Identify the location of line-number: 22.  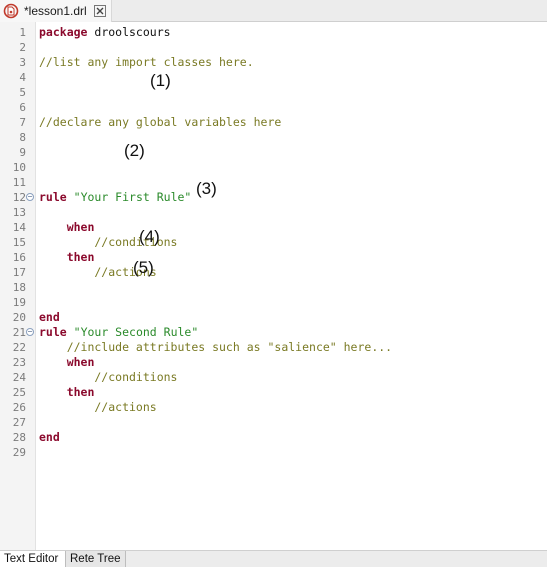
(19, 347).